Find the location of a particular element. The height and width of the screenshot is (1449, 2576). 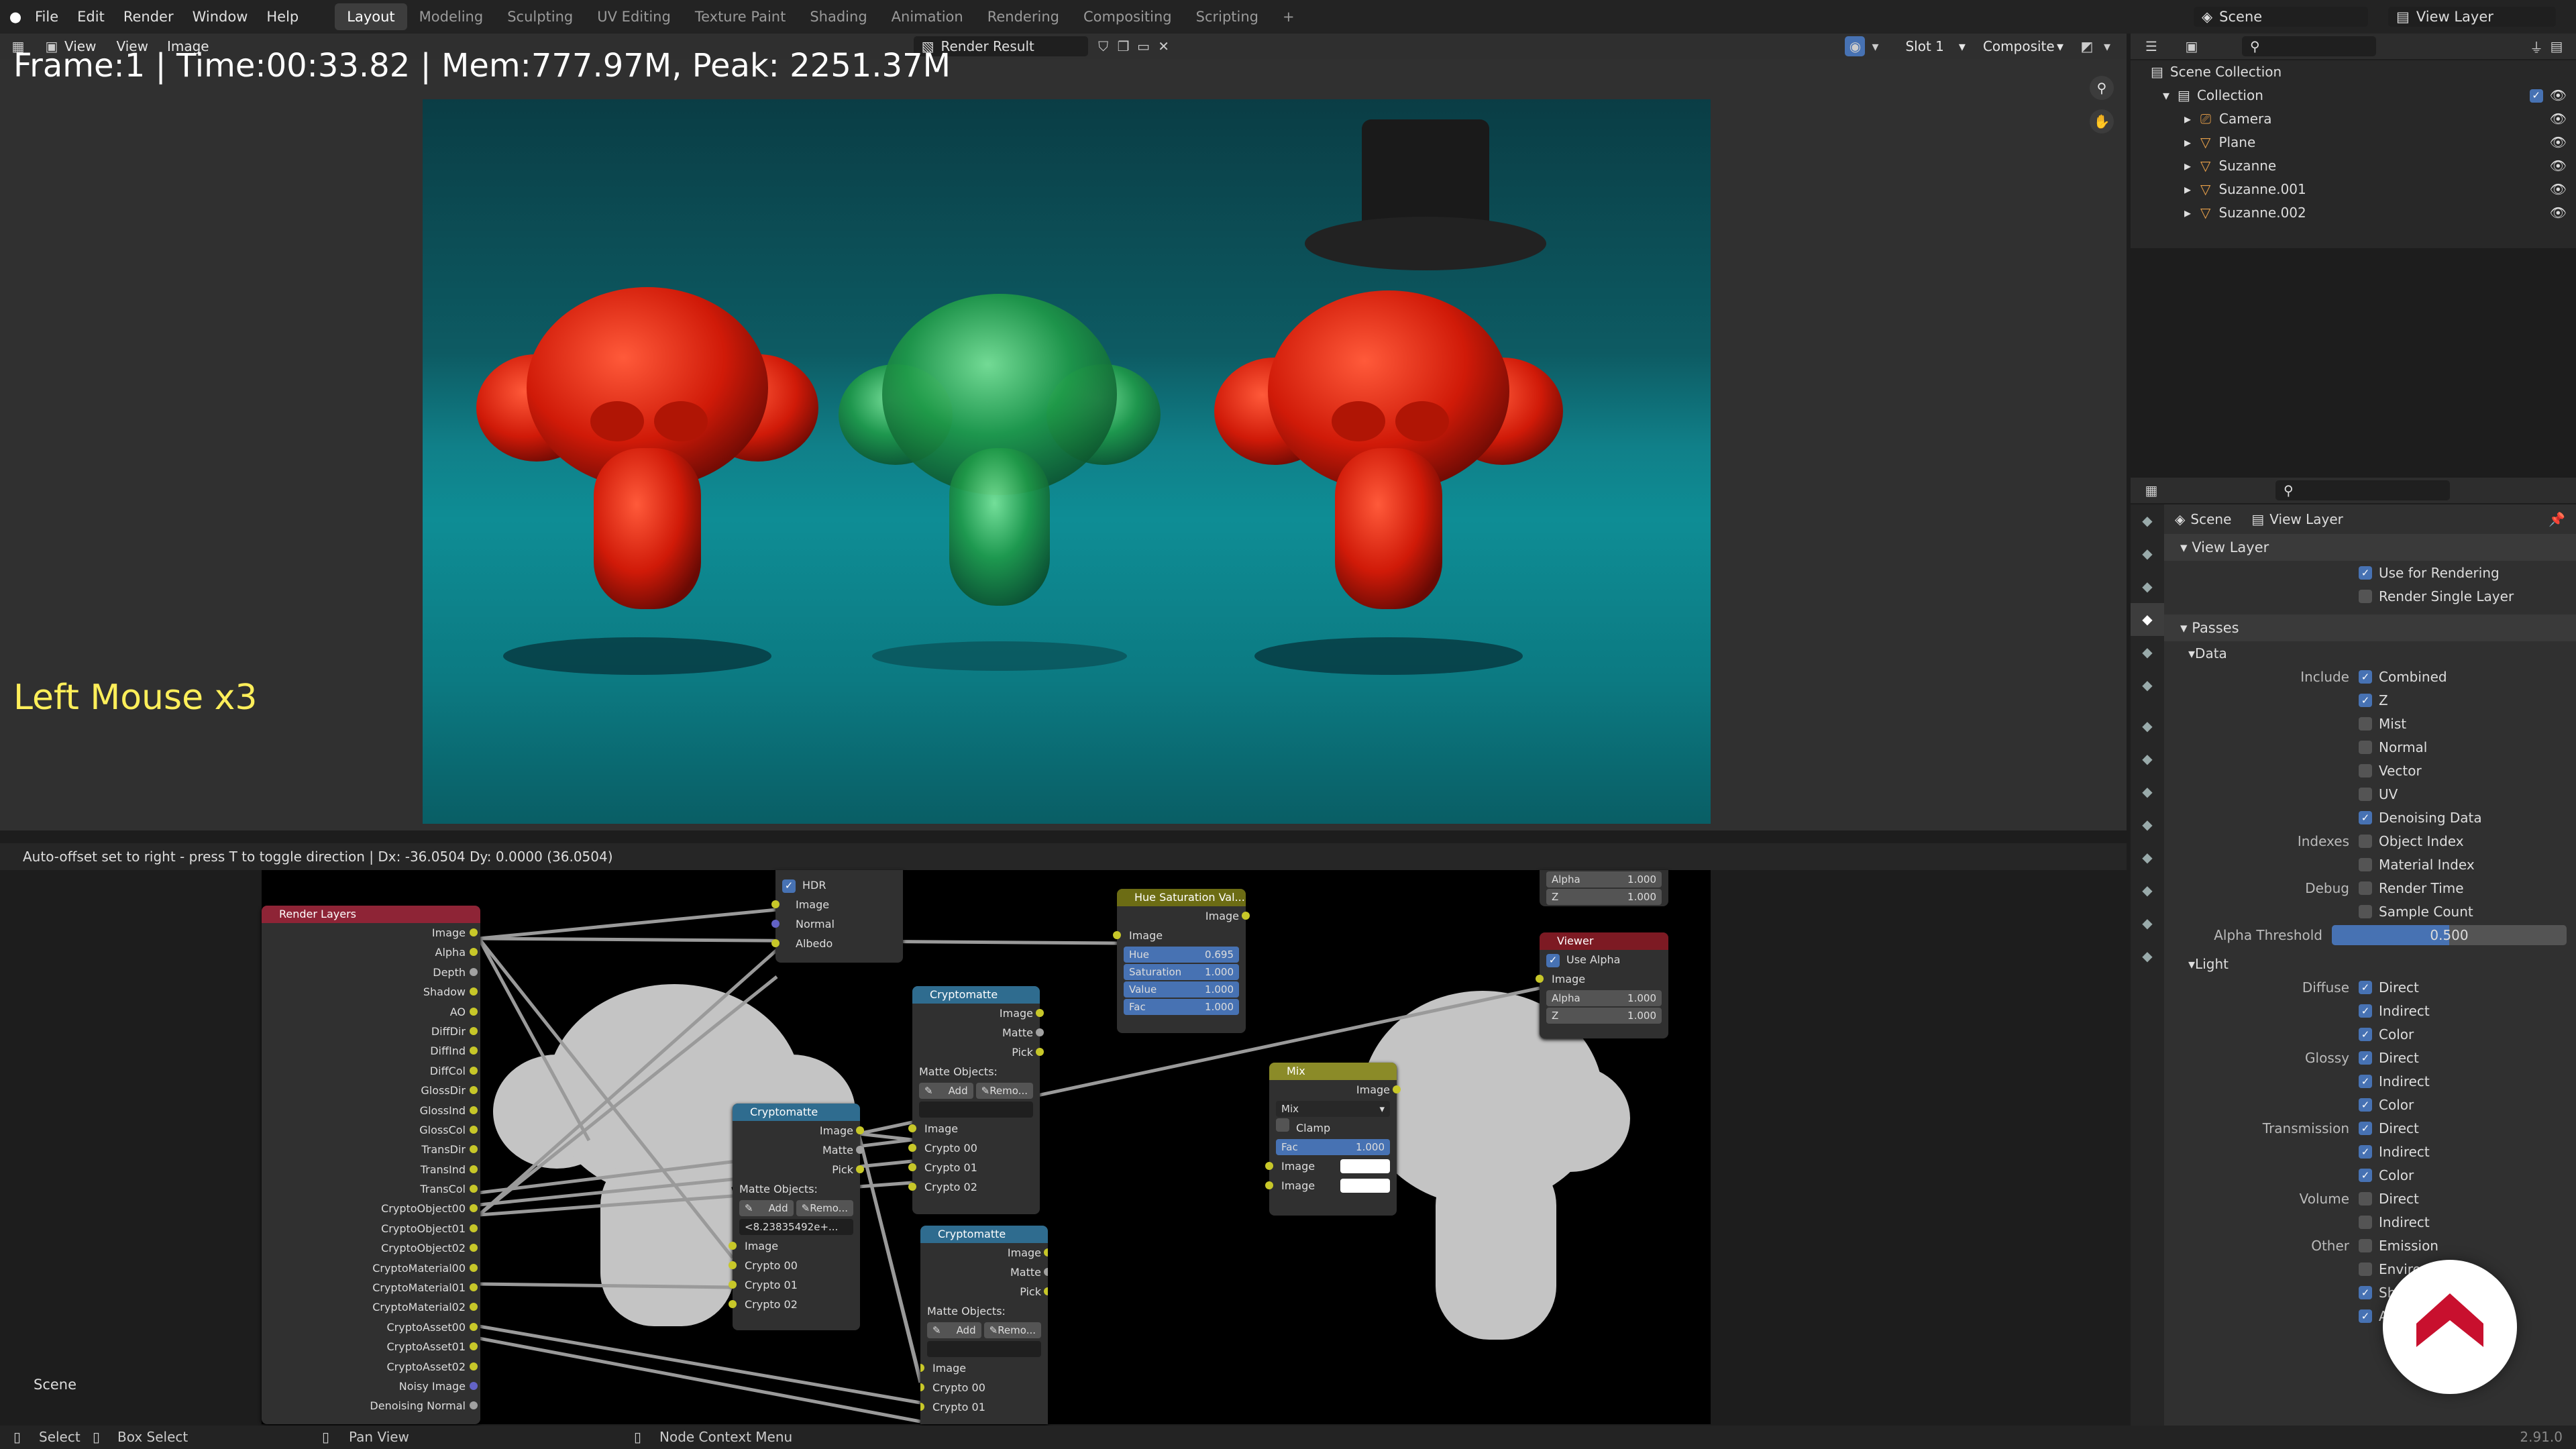

outliner-row-suzanne: ▸ ▽ Suzanne 👁 is located at coordinates (2353, 166).